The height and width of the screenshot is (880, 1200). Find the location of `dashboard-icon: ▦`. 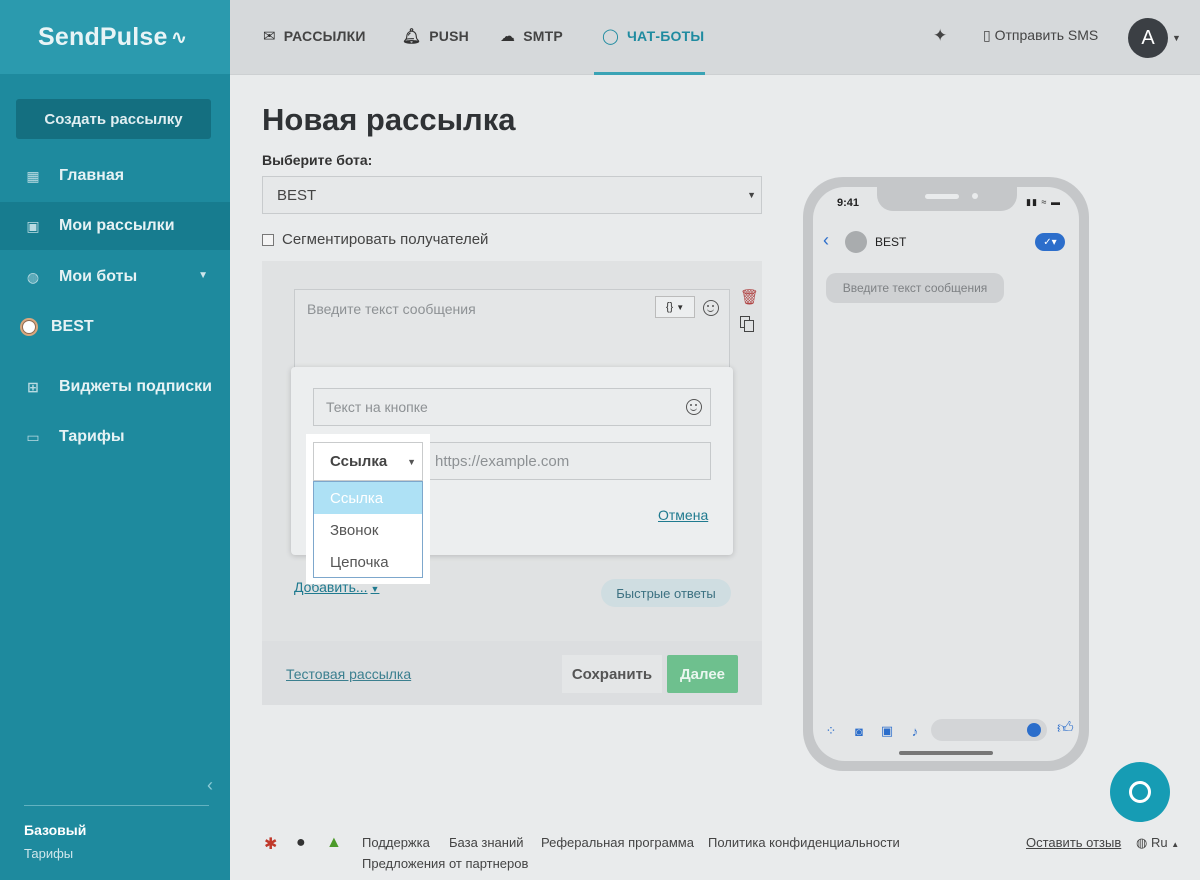

dashboard-icon: ▦ is located at coordinates (33, 175).